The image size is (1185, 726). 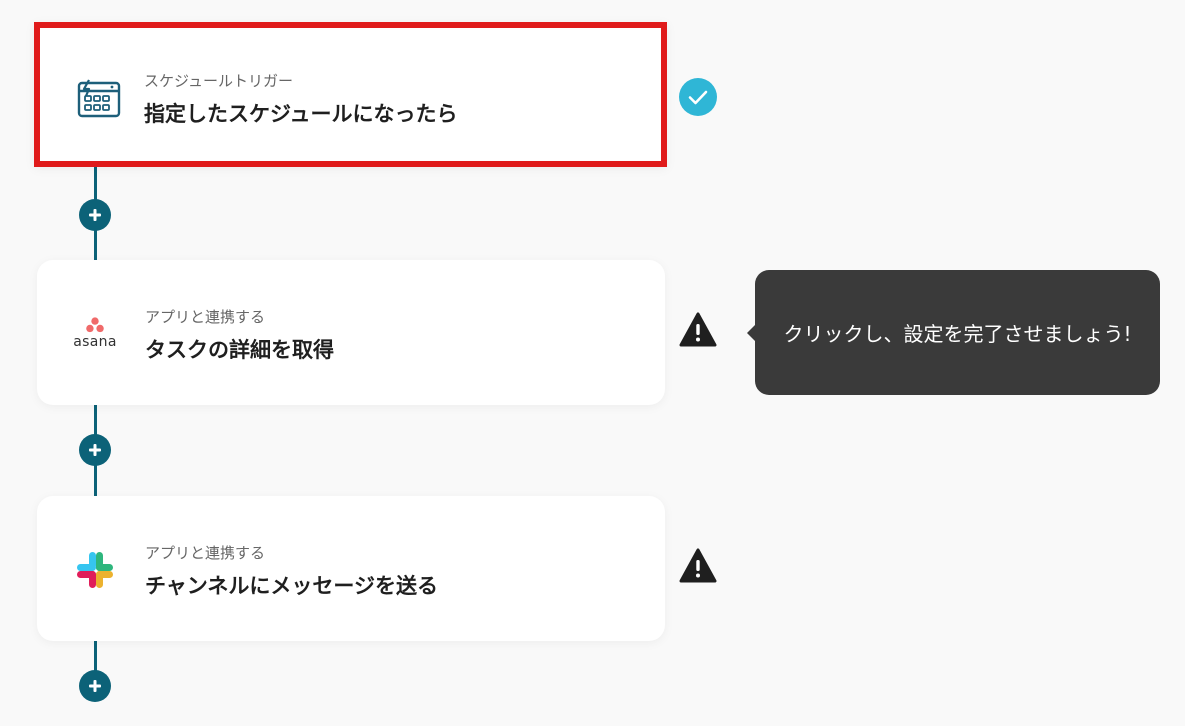 I want to click on check-circle-icon, so click(x=698, y=97).